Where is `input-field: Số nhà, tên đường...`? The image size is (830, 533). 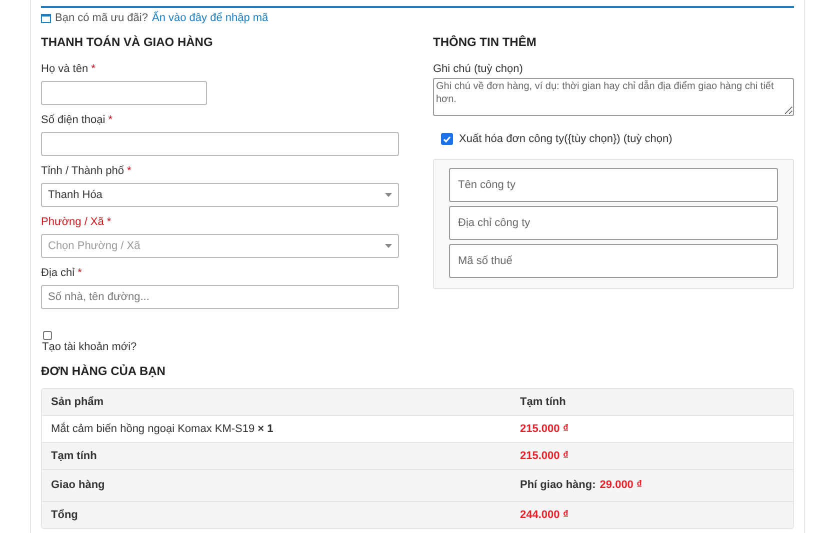
input-field: Số nhà, tên đường... is located at coordinates (220, 297).